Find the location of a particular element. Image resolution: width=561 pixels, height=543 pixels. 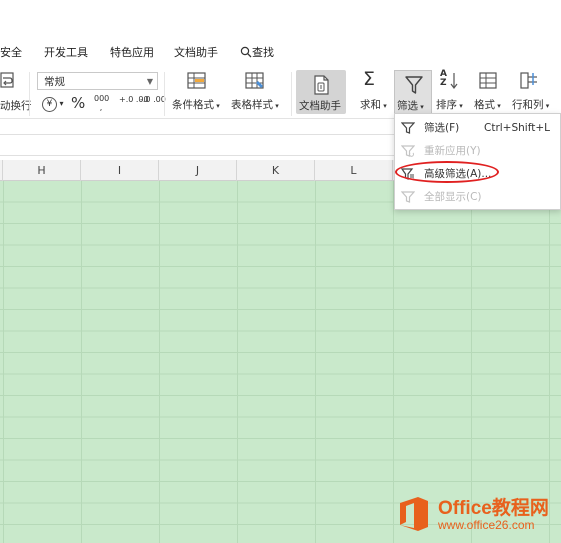

table-style-icon is located at coordinates (254, 80).